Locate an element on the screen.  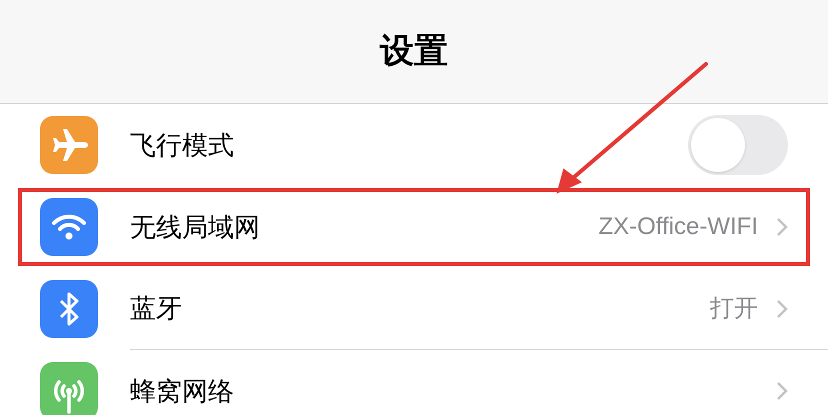
wifi-icon is located at coordinates (69, 227).